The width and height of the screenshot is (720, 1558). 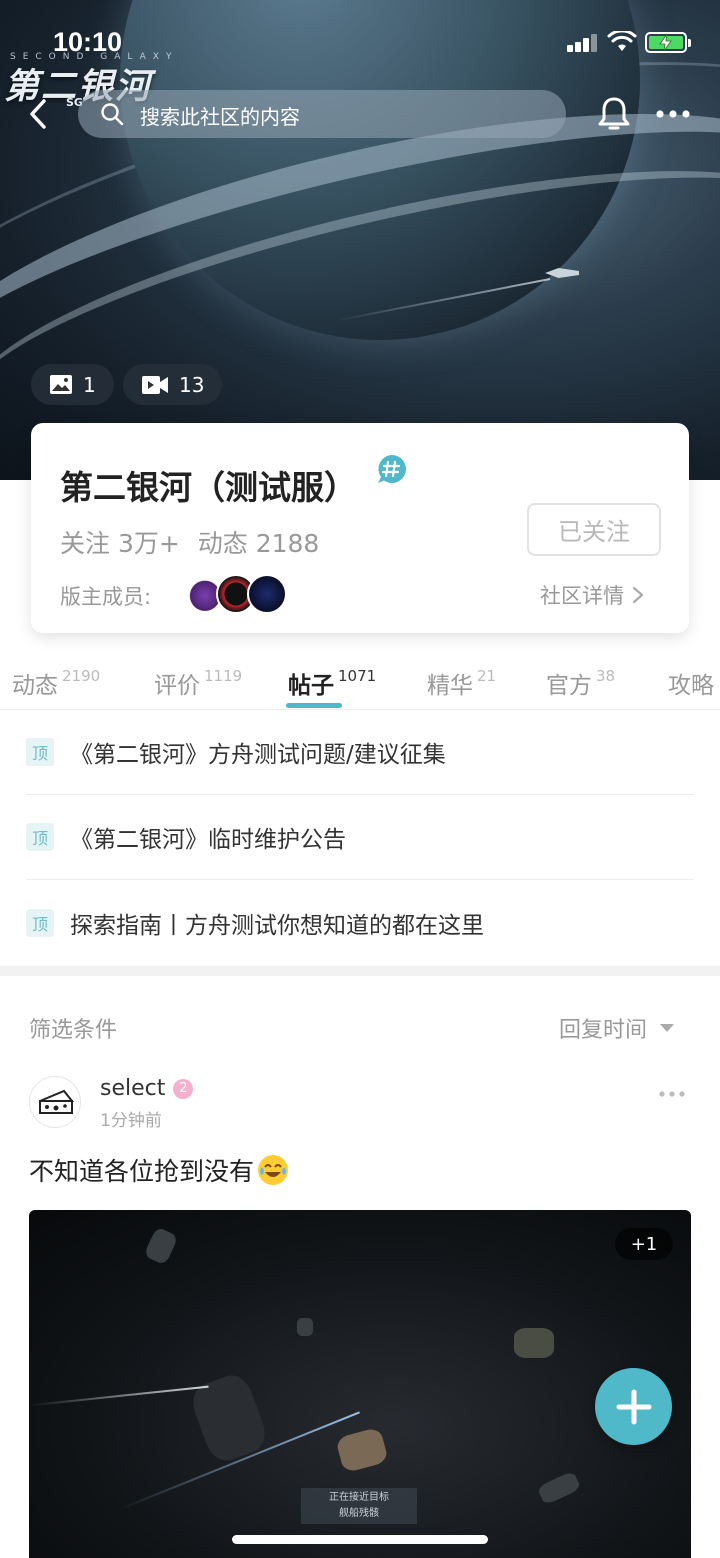 What do you see at coordinates (450, 686) in the screenshot?
I see `tab-label: 精华` at bounding box center [450, 686].